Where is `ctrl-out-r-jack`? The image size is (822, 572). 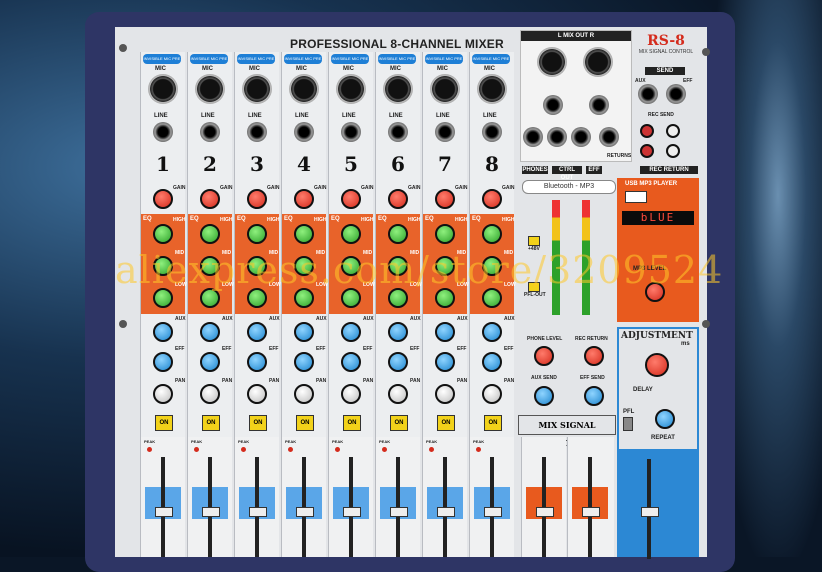 ctrl-out-r-jack is located at coordinates (581, 137).